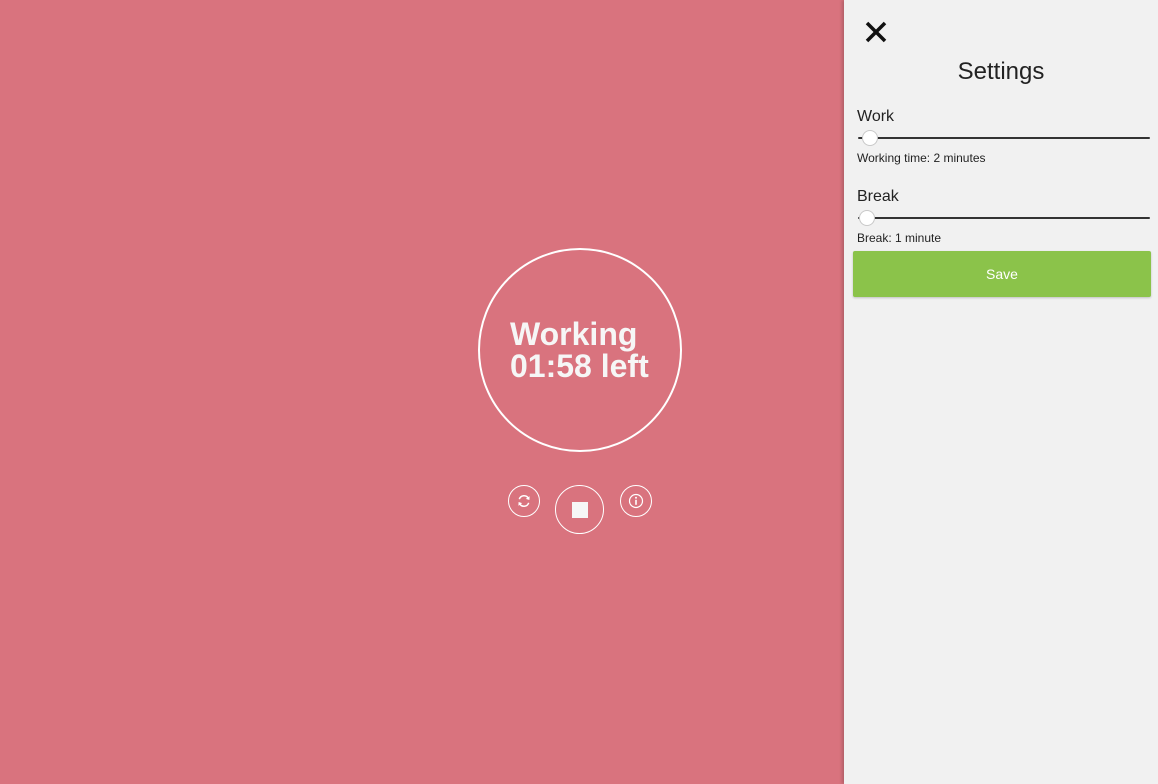 The image size is (1158, 784). I want to click on work-slider-track, so click(1004, 138).